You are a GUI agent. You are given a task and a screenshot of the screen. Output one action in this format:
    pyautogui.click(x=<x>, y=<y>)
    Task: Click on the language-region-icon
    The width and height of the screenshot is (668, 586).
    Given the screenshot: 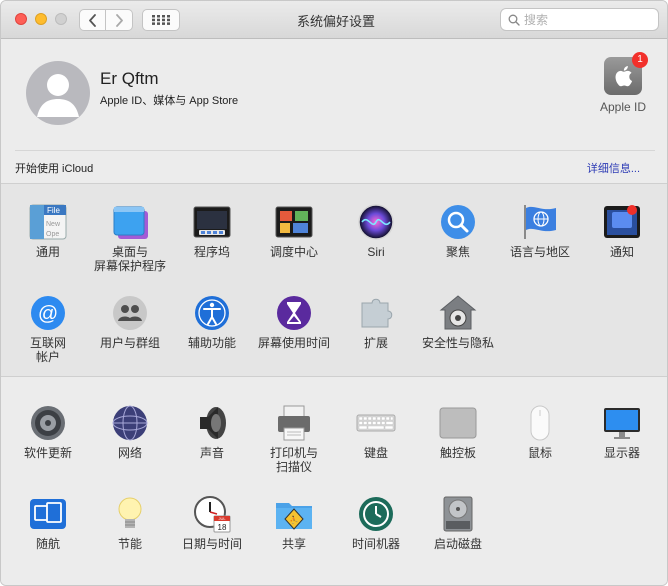 What is the action you would take?
    pyautogui.click(x=540, y=222)
    